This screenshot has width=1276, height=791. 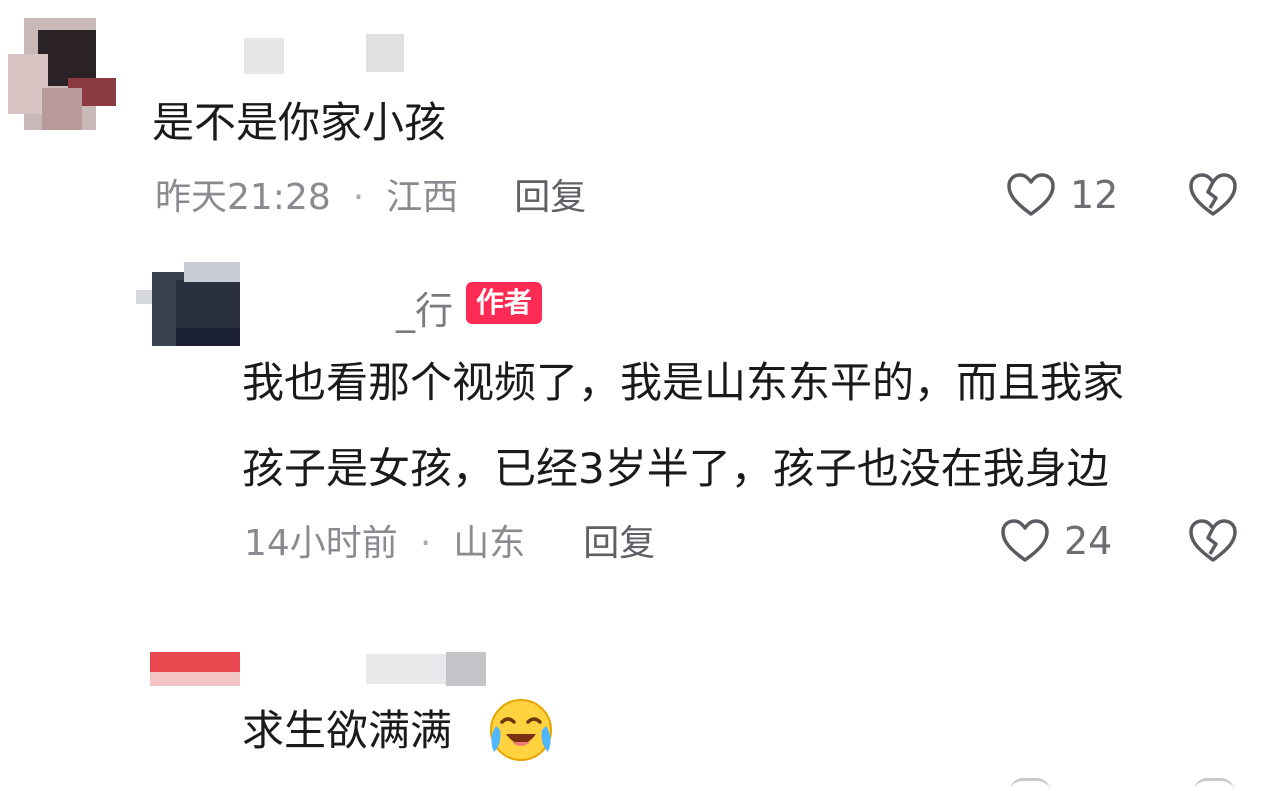 What do you see at coordinates (683, 382) in the screenshot?
I see `comment-text-line-1: 我也看那个视频了，我是山东东平的，而且我家` at bounding box center [683, 382].